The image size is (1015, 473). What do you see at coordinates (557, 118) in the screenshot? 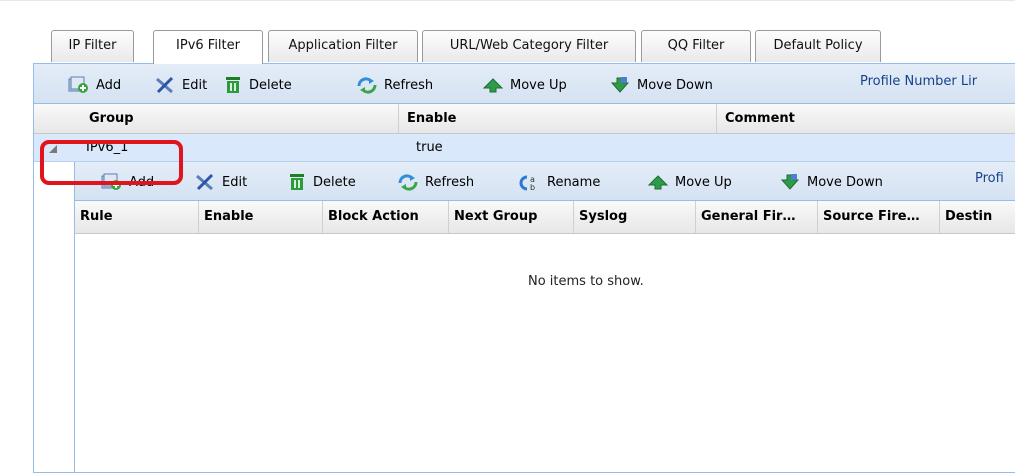
I see `column-enable: Enable` at bounding box center [557, 118].